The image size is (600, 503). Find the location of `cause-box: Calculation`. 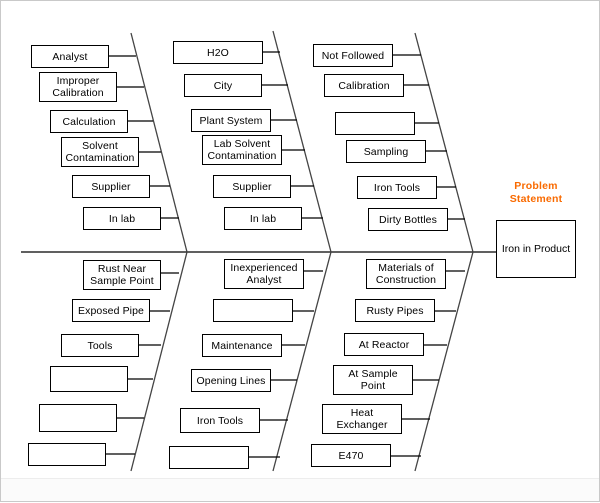

cause-box: Calculation is located at coordinates (89, 121).